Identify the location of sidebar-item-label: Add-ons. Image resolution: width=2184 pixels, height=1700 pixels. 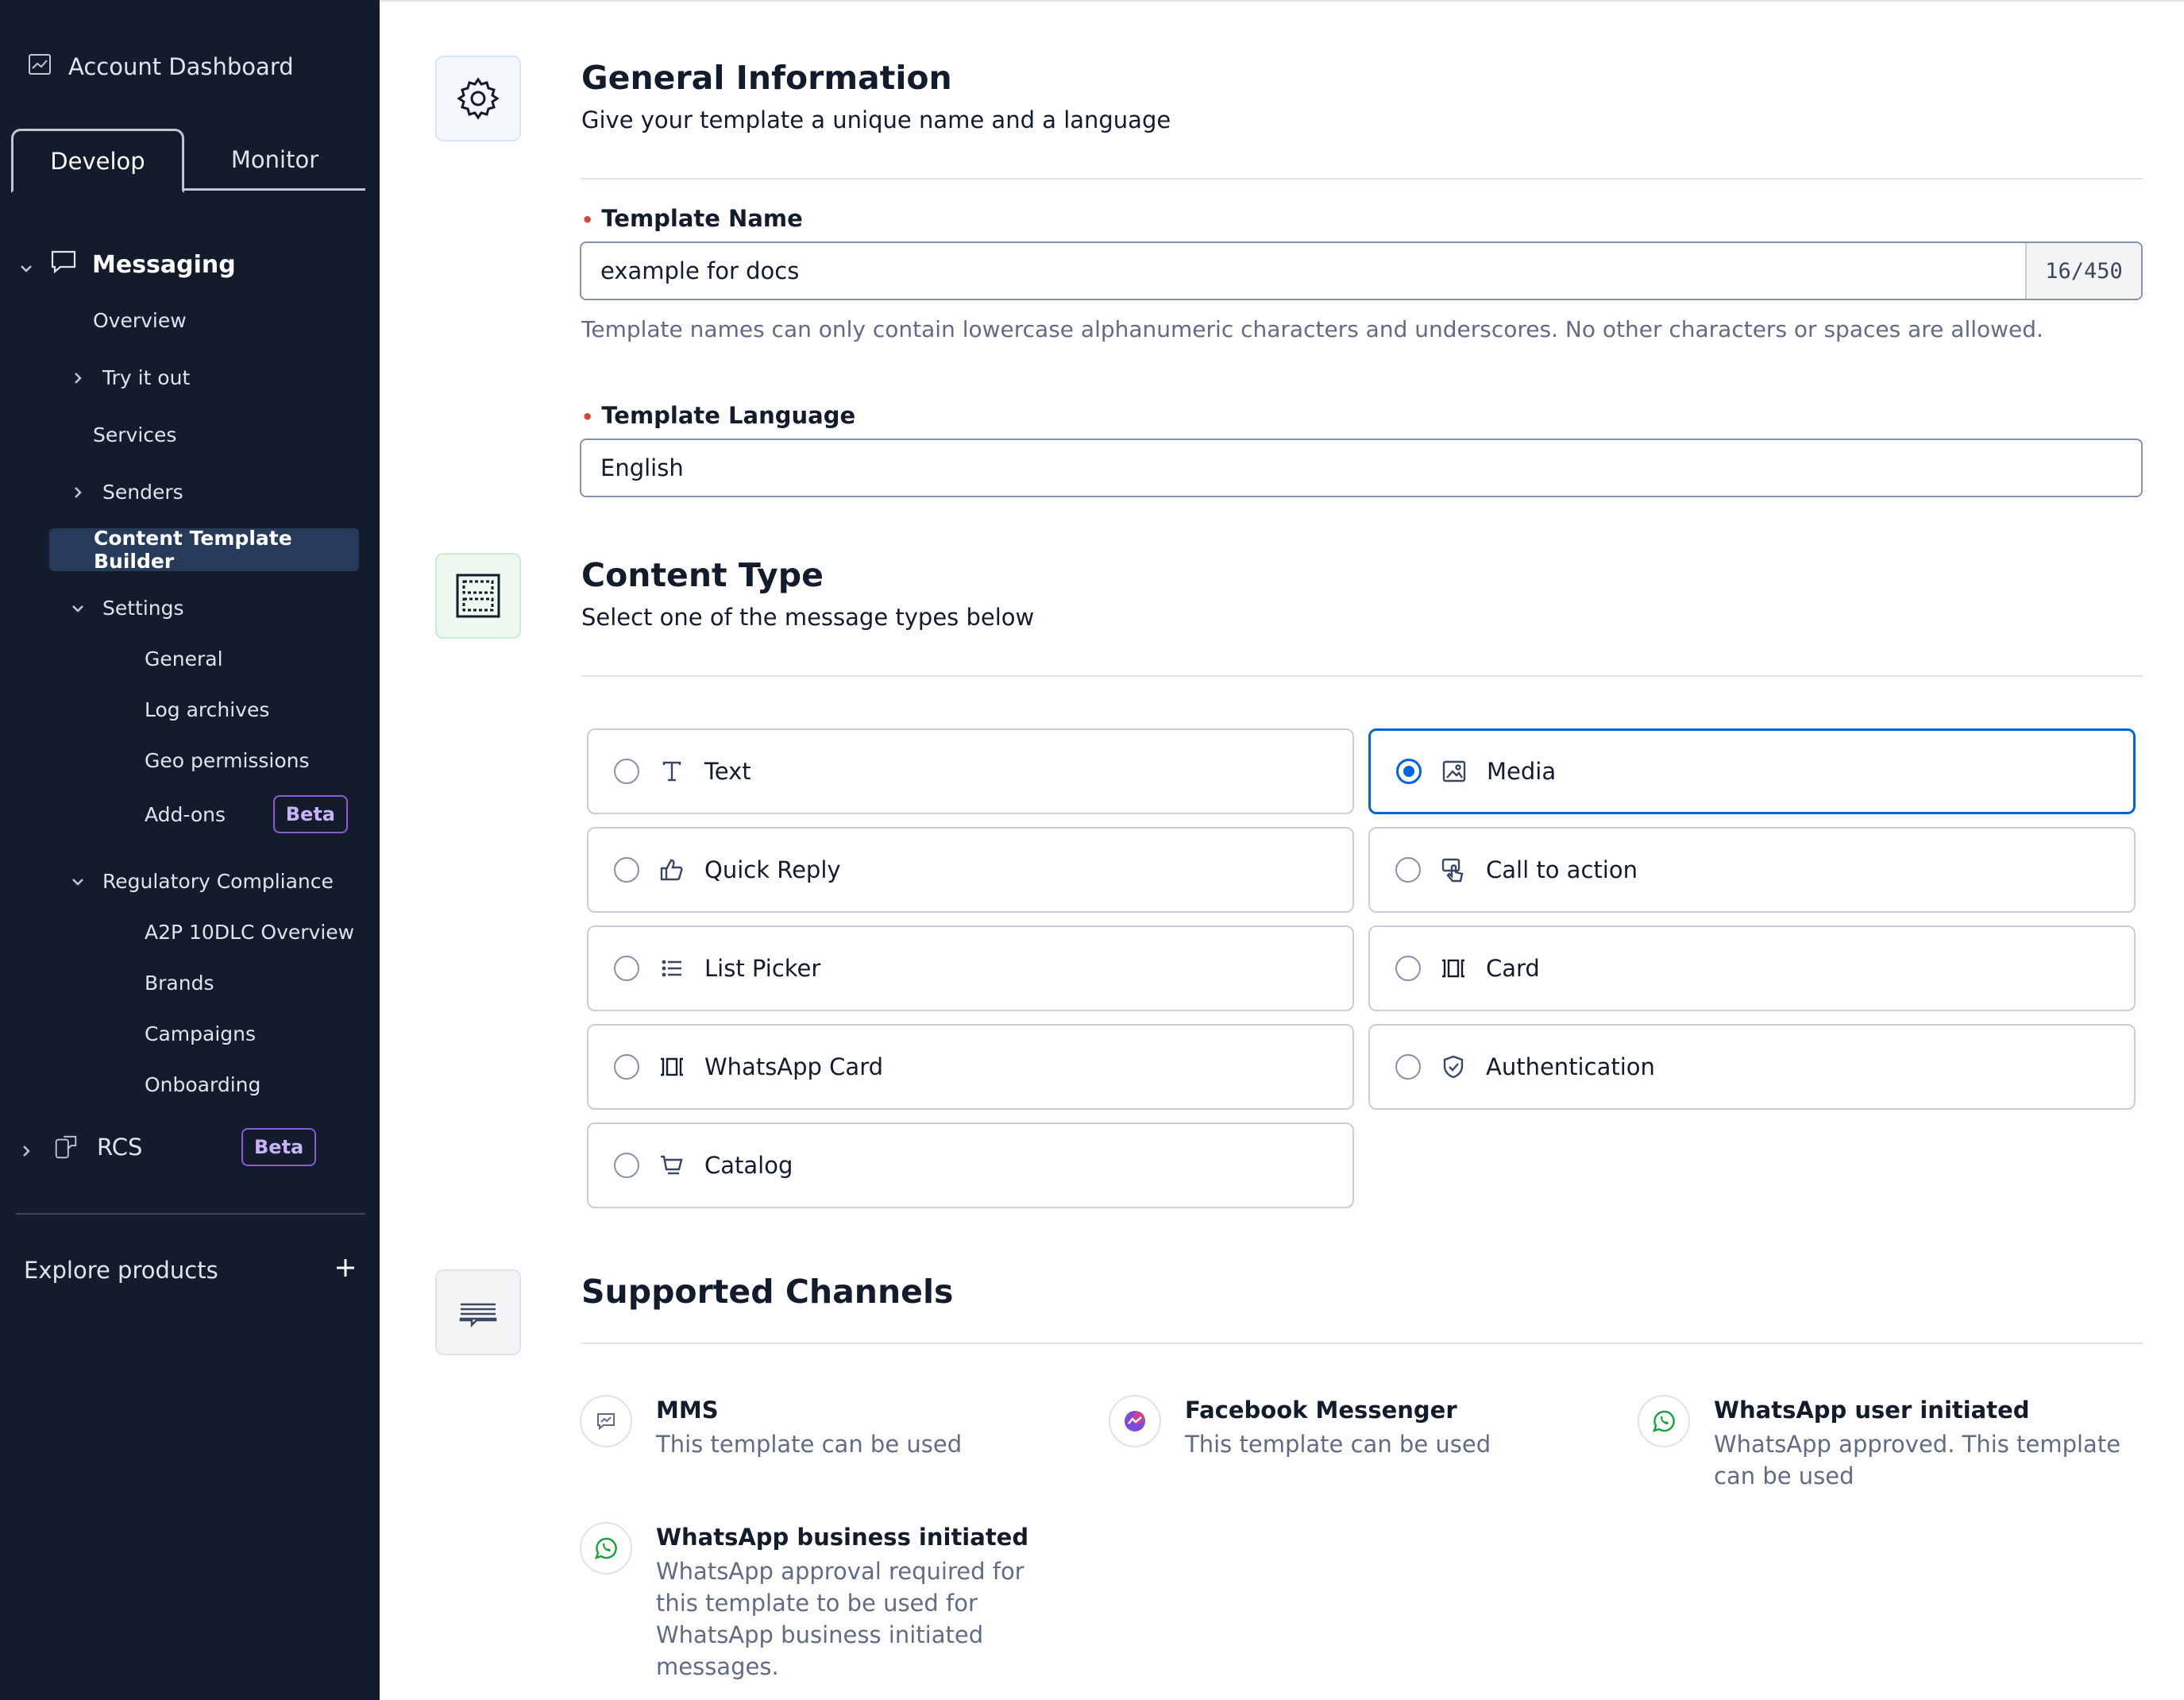
(185, 814).